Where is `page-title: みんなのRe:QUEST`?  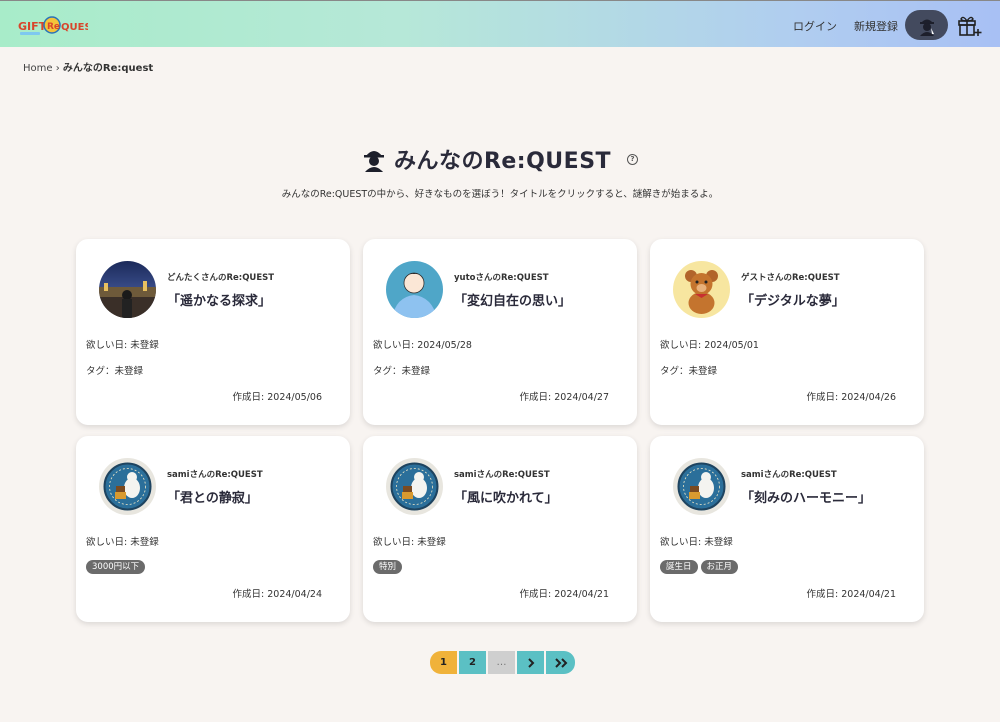 page-title: みんなのRe:QUEST is located at coordinates (502, 161).